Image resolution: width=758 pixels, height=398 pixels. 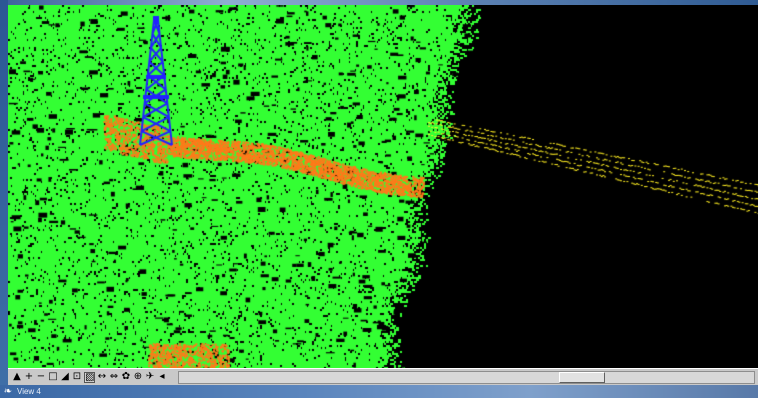 I want to click on view-toolbar: ▲ + − □ ◢ ⊡ ▨ ↔ ⇔ ✿ ⊕ ✈ ◂, so click(x=383, y=376).